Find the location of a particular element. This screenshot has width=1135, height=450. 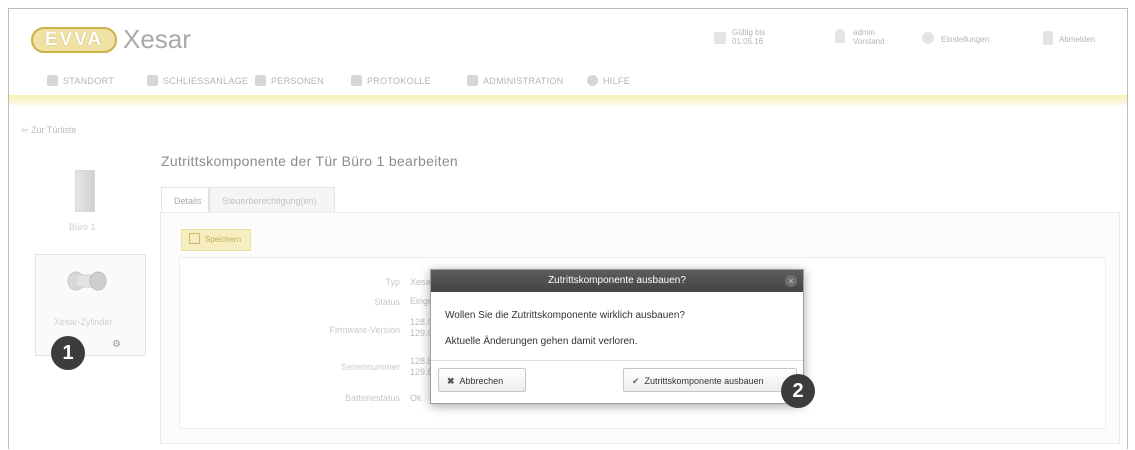

valid-until: Gültig bis 01.05.16 is located at coordinates (748, 37).